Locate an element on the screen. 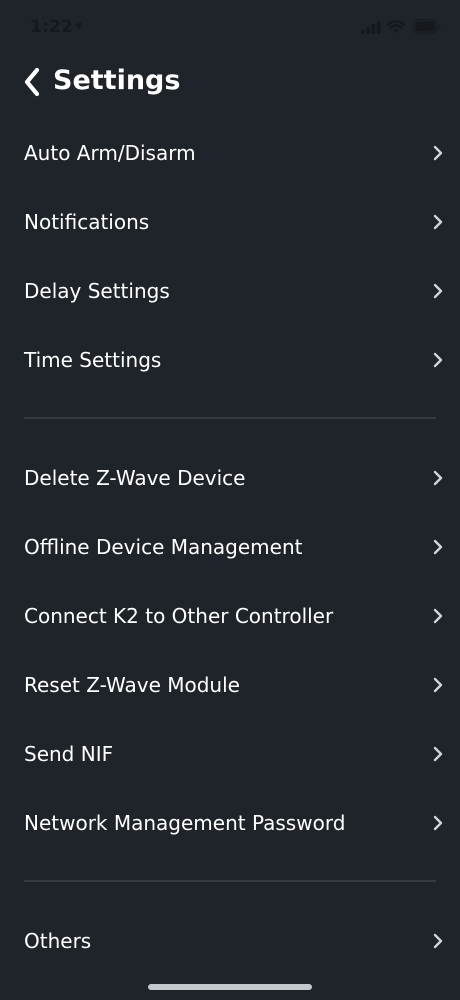  home-indicator is located at coordinates (230, 987).